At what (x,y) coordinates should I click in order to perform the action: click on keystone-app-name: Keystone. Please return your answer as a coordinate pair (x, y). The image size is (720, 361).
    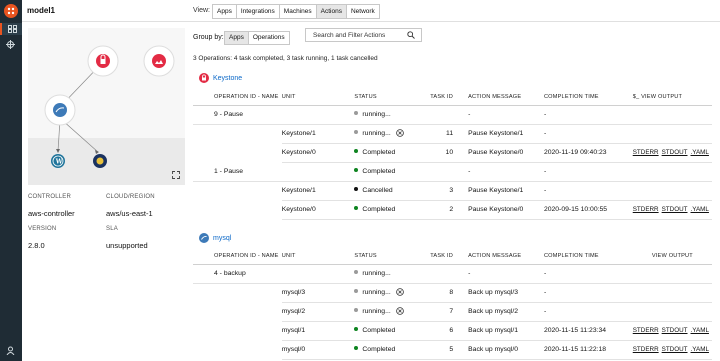
    Looking at the image, I should click on (227, 78).